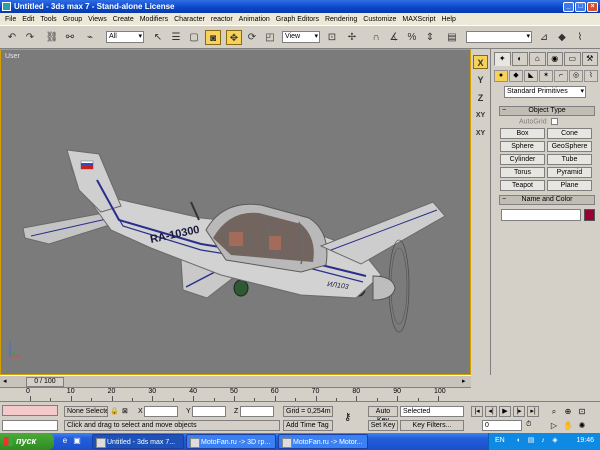  What do you see at coordinates (569, 133) in the screenshot?
I see `cone-button: Cone` at bounding box center [569, 133].